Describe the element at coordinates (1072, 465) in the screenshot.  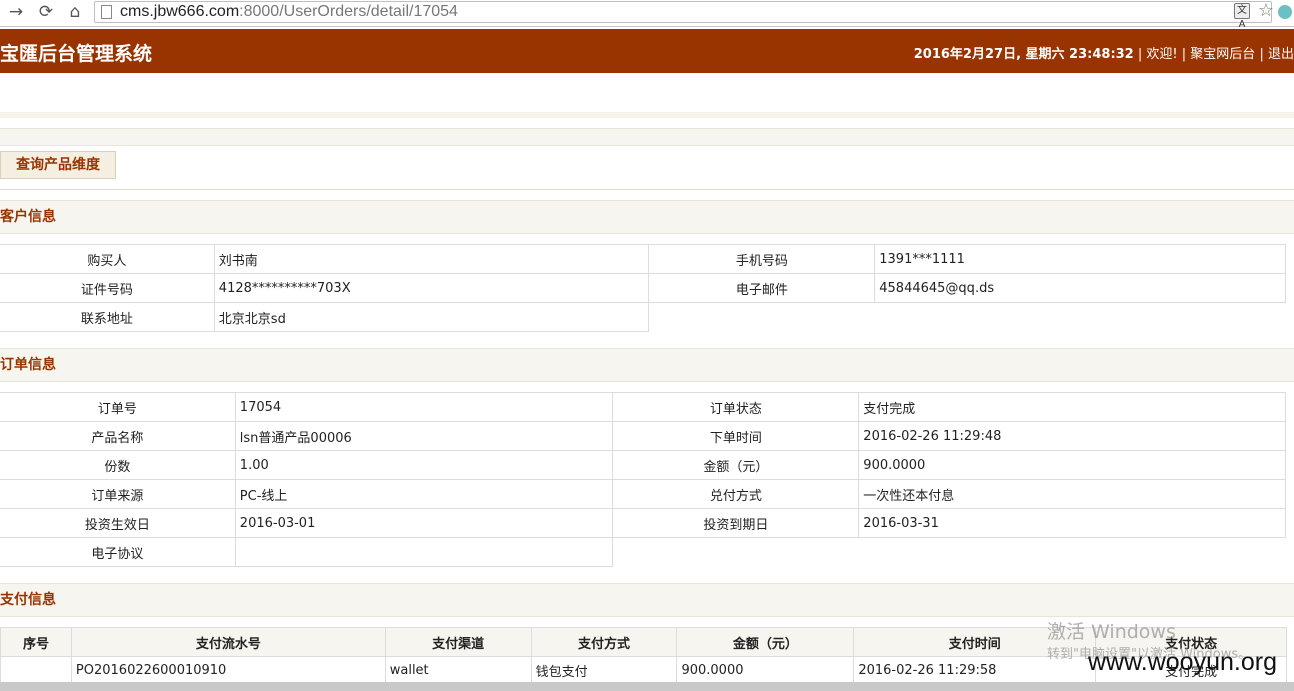
I see `amount-value: 900.0000` at that location.